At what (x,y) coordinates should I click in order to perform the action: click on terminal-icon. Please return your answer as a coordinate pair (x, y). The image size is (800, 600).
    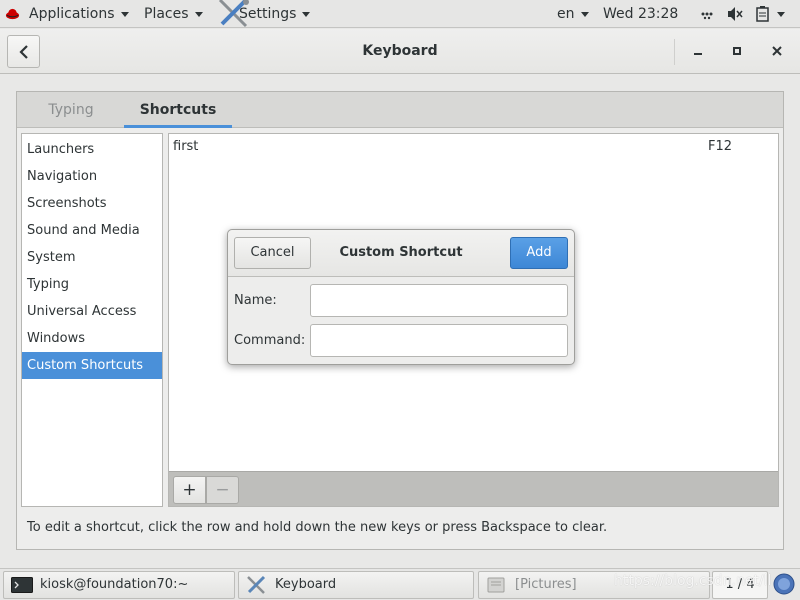
    Looking at the image, I should click on (22, 585).